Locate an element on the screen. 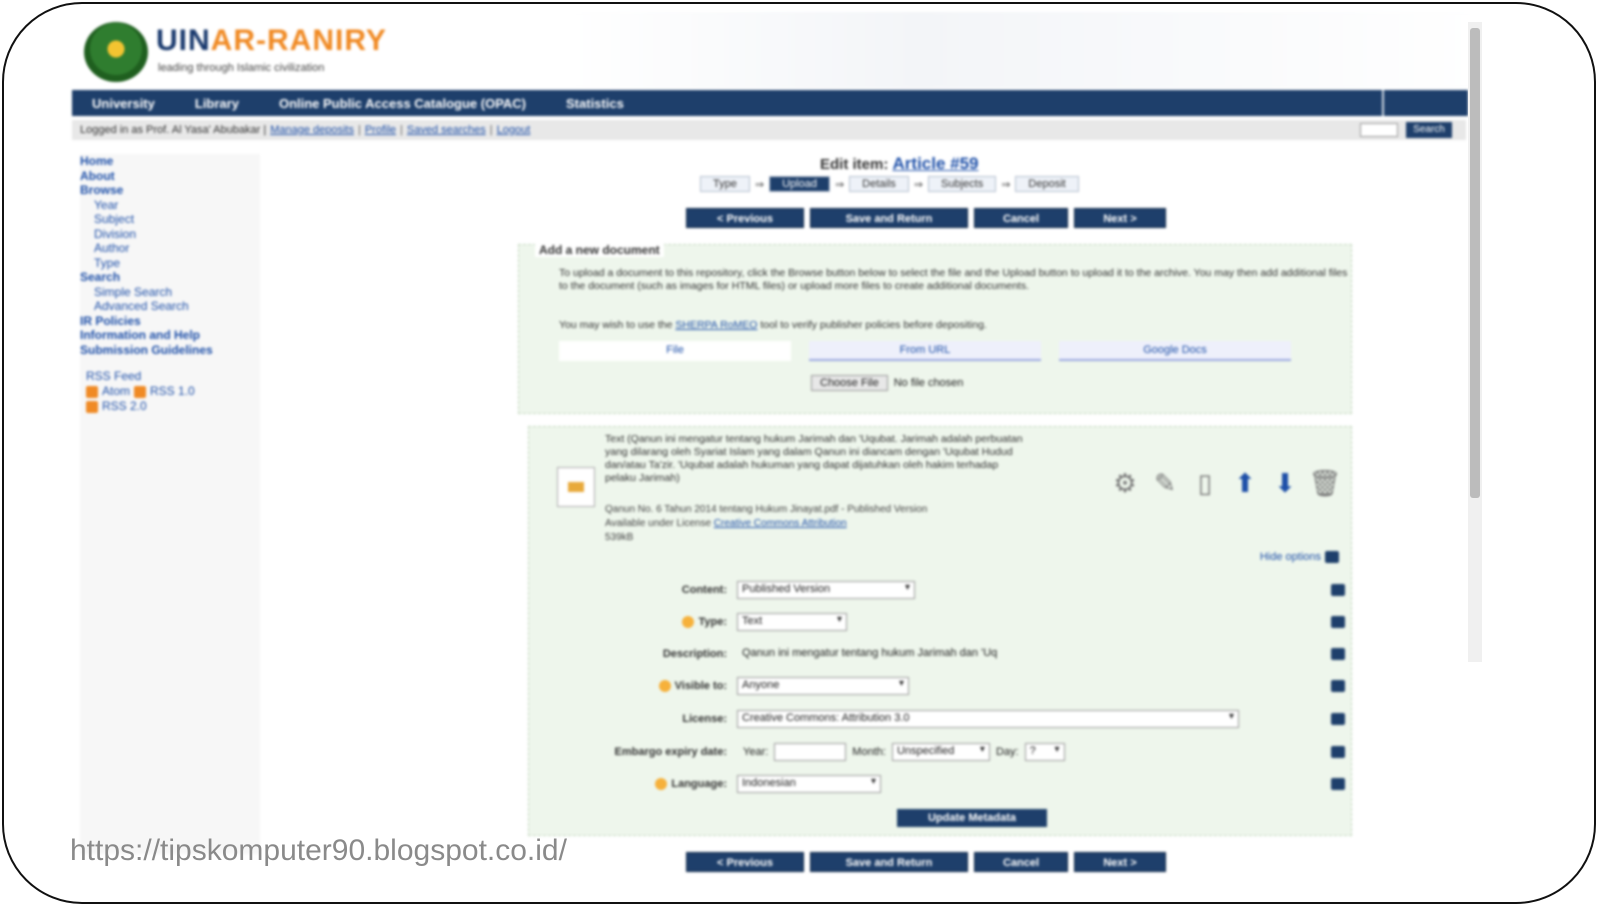 Image resolution: width=1600 pixels, height=906 pixels. step-type: Type is located at coordinates (725, 184).